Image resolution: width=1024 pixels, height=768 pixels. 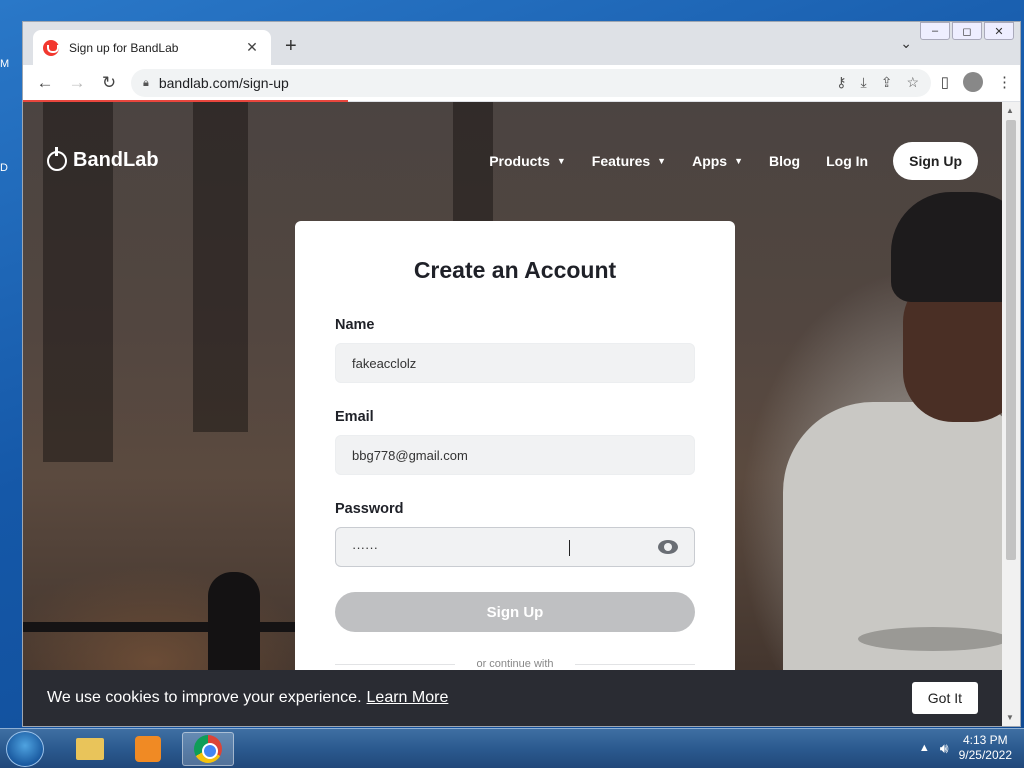 I want to click on nav-blog: Blog, so click(x=784, y=161).